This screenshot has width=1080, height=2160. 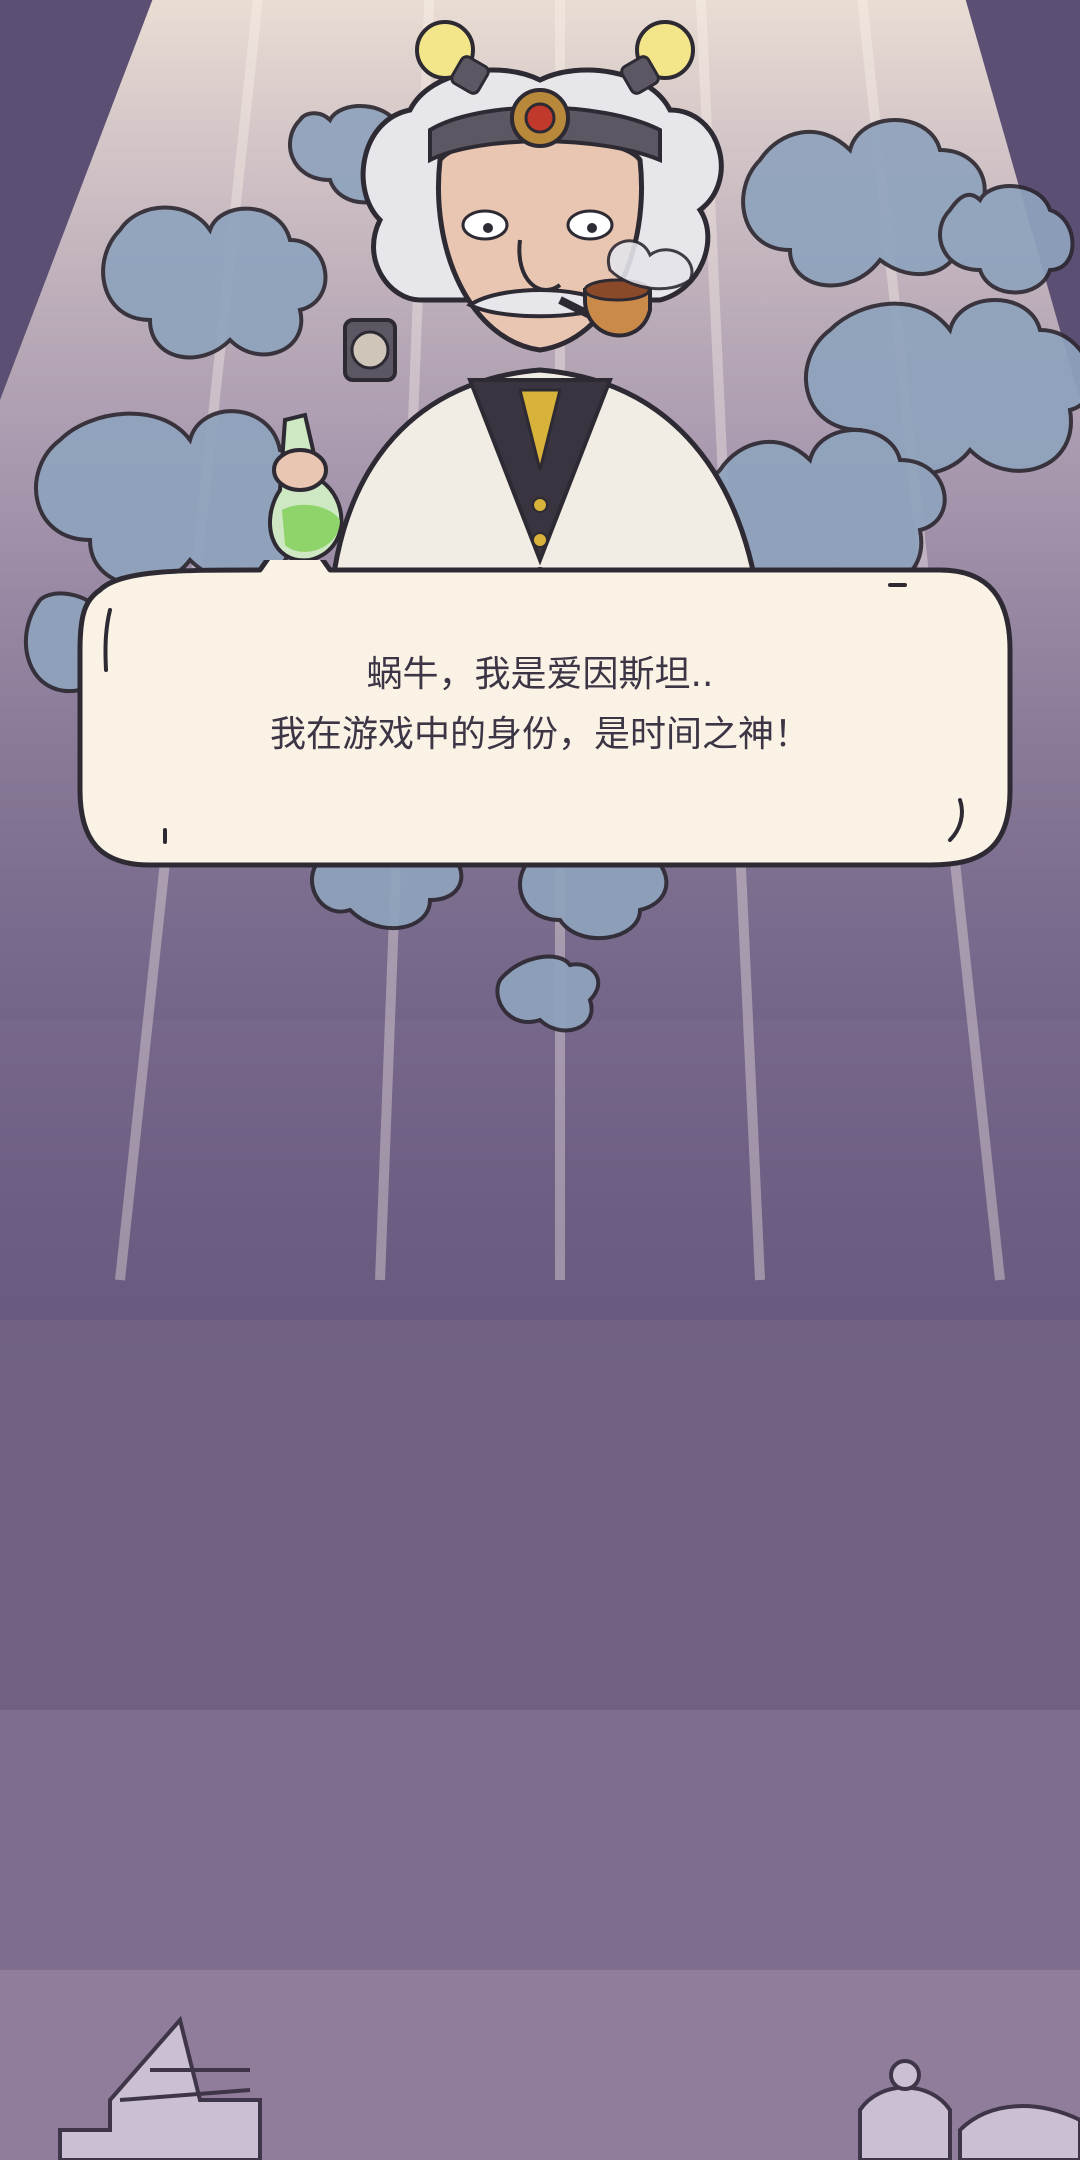 I want to click on dialogue-text: 蜗牛，我是爱因斯坦.. 我在游戏中的身份，是时间之神！, so click(x=540, y=705).